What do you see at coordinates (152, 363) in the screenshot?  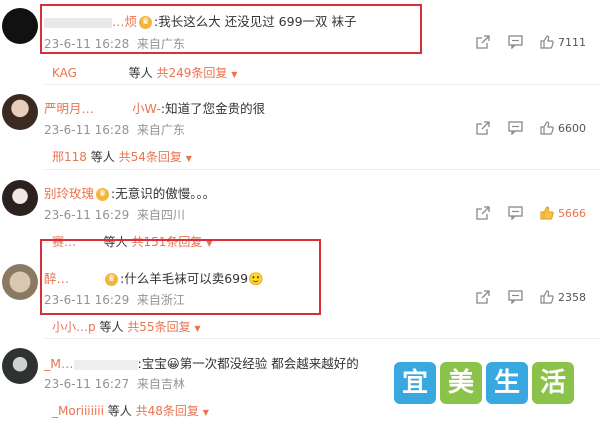 I see `comment-text: :宝宝` at bounding box center [152, 363].